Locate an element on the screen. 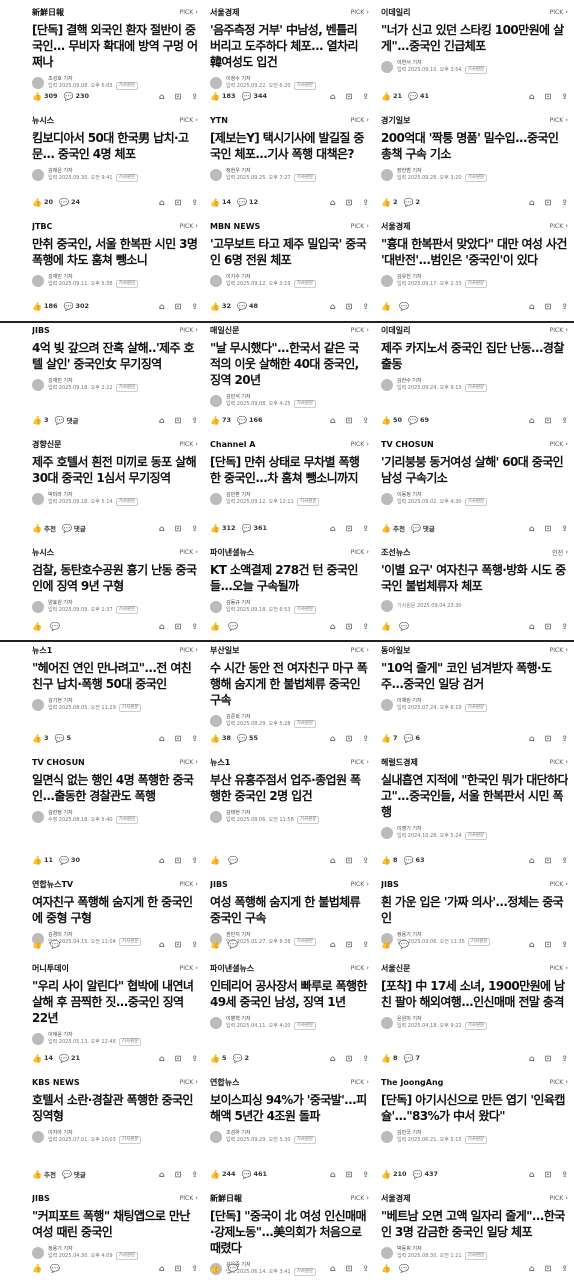 Image resolution: width=574 pixels, height=1280 pixels. press-name: The JoongAng is located at coordinates (412, 1082).